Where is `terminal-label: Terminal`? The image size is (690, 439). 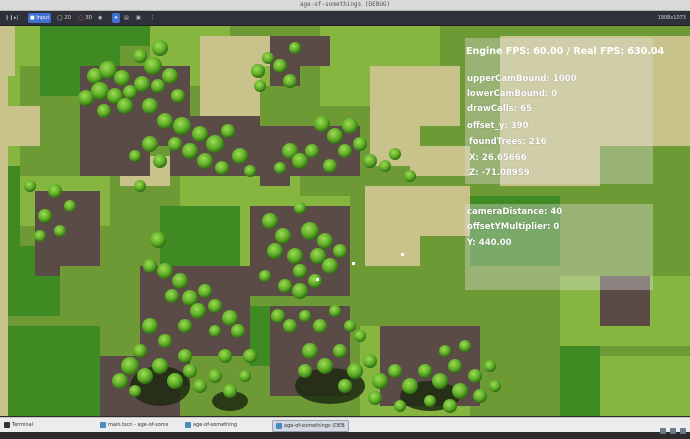 terminal-label: Terminal is located at coordinates (23, 425).